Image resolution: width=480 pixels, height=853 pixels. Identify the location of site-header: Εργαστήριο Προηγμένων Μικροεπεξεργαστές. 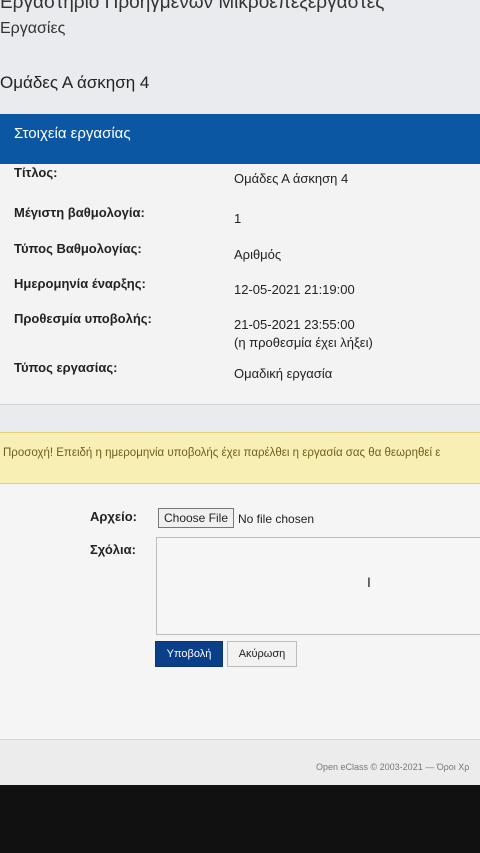
(240, 8).